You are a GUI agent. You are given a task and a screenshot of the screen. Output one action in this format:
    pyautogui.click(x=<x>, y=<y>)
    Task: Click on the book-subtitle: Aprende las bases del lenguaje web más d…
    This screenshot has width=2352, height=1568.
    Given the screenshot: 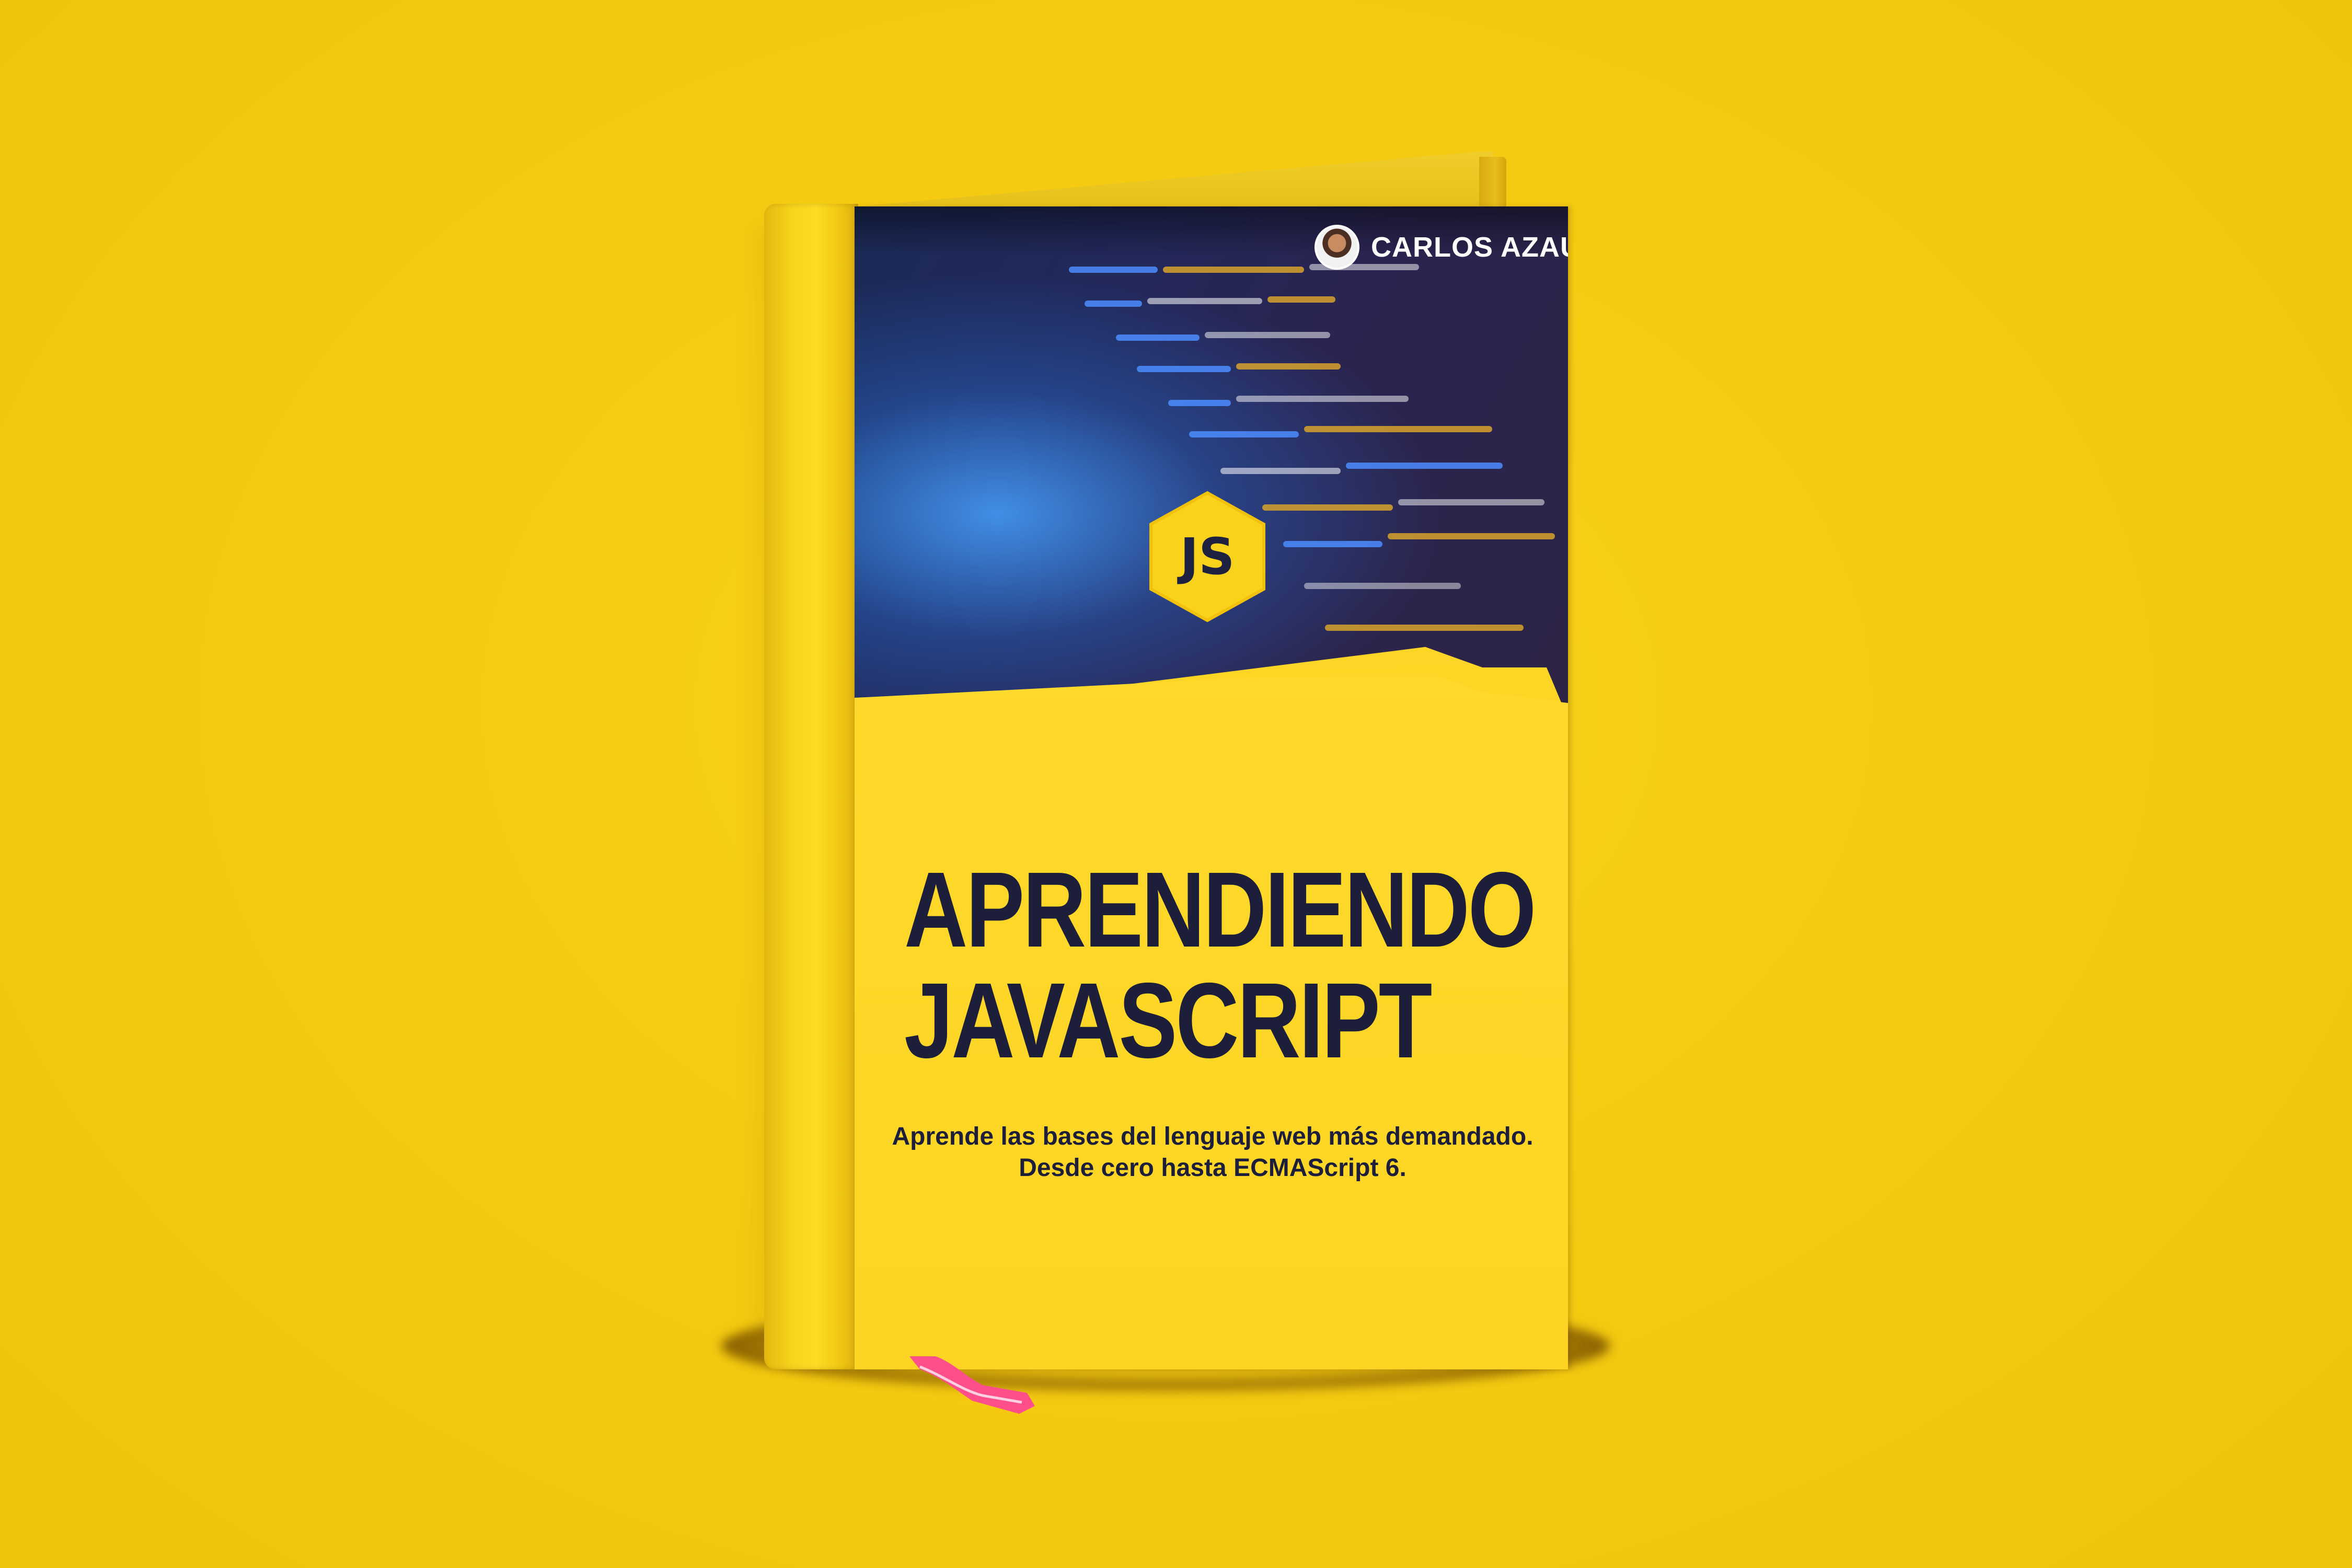 What is the action you would take?
    pyautogui.click(x=1212, y=1152)
    